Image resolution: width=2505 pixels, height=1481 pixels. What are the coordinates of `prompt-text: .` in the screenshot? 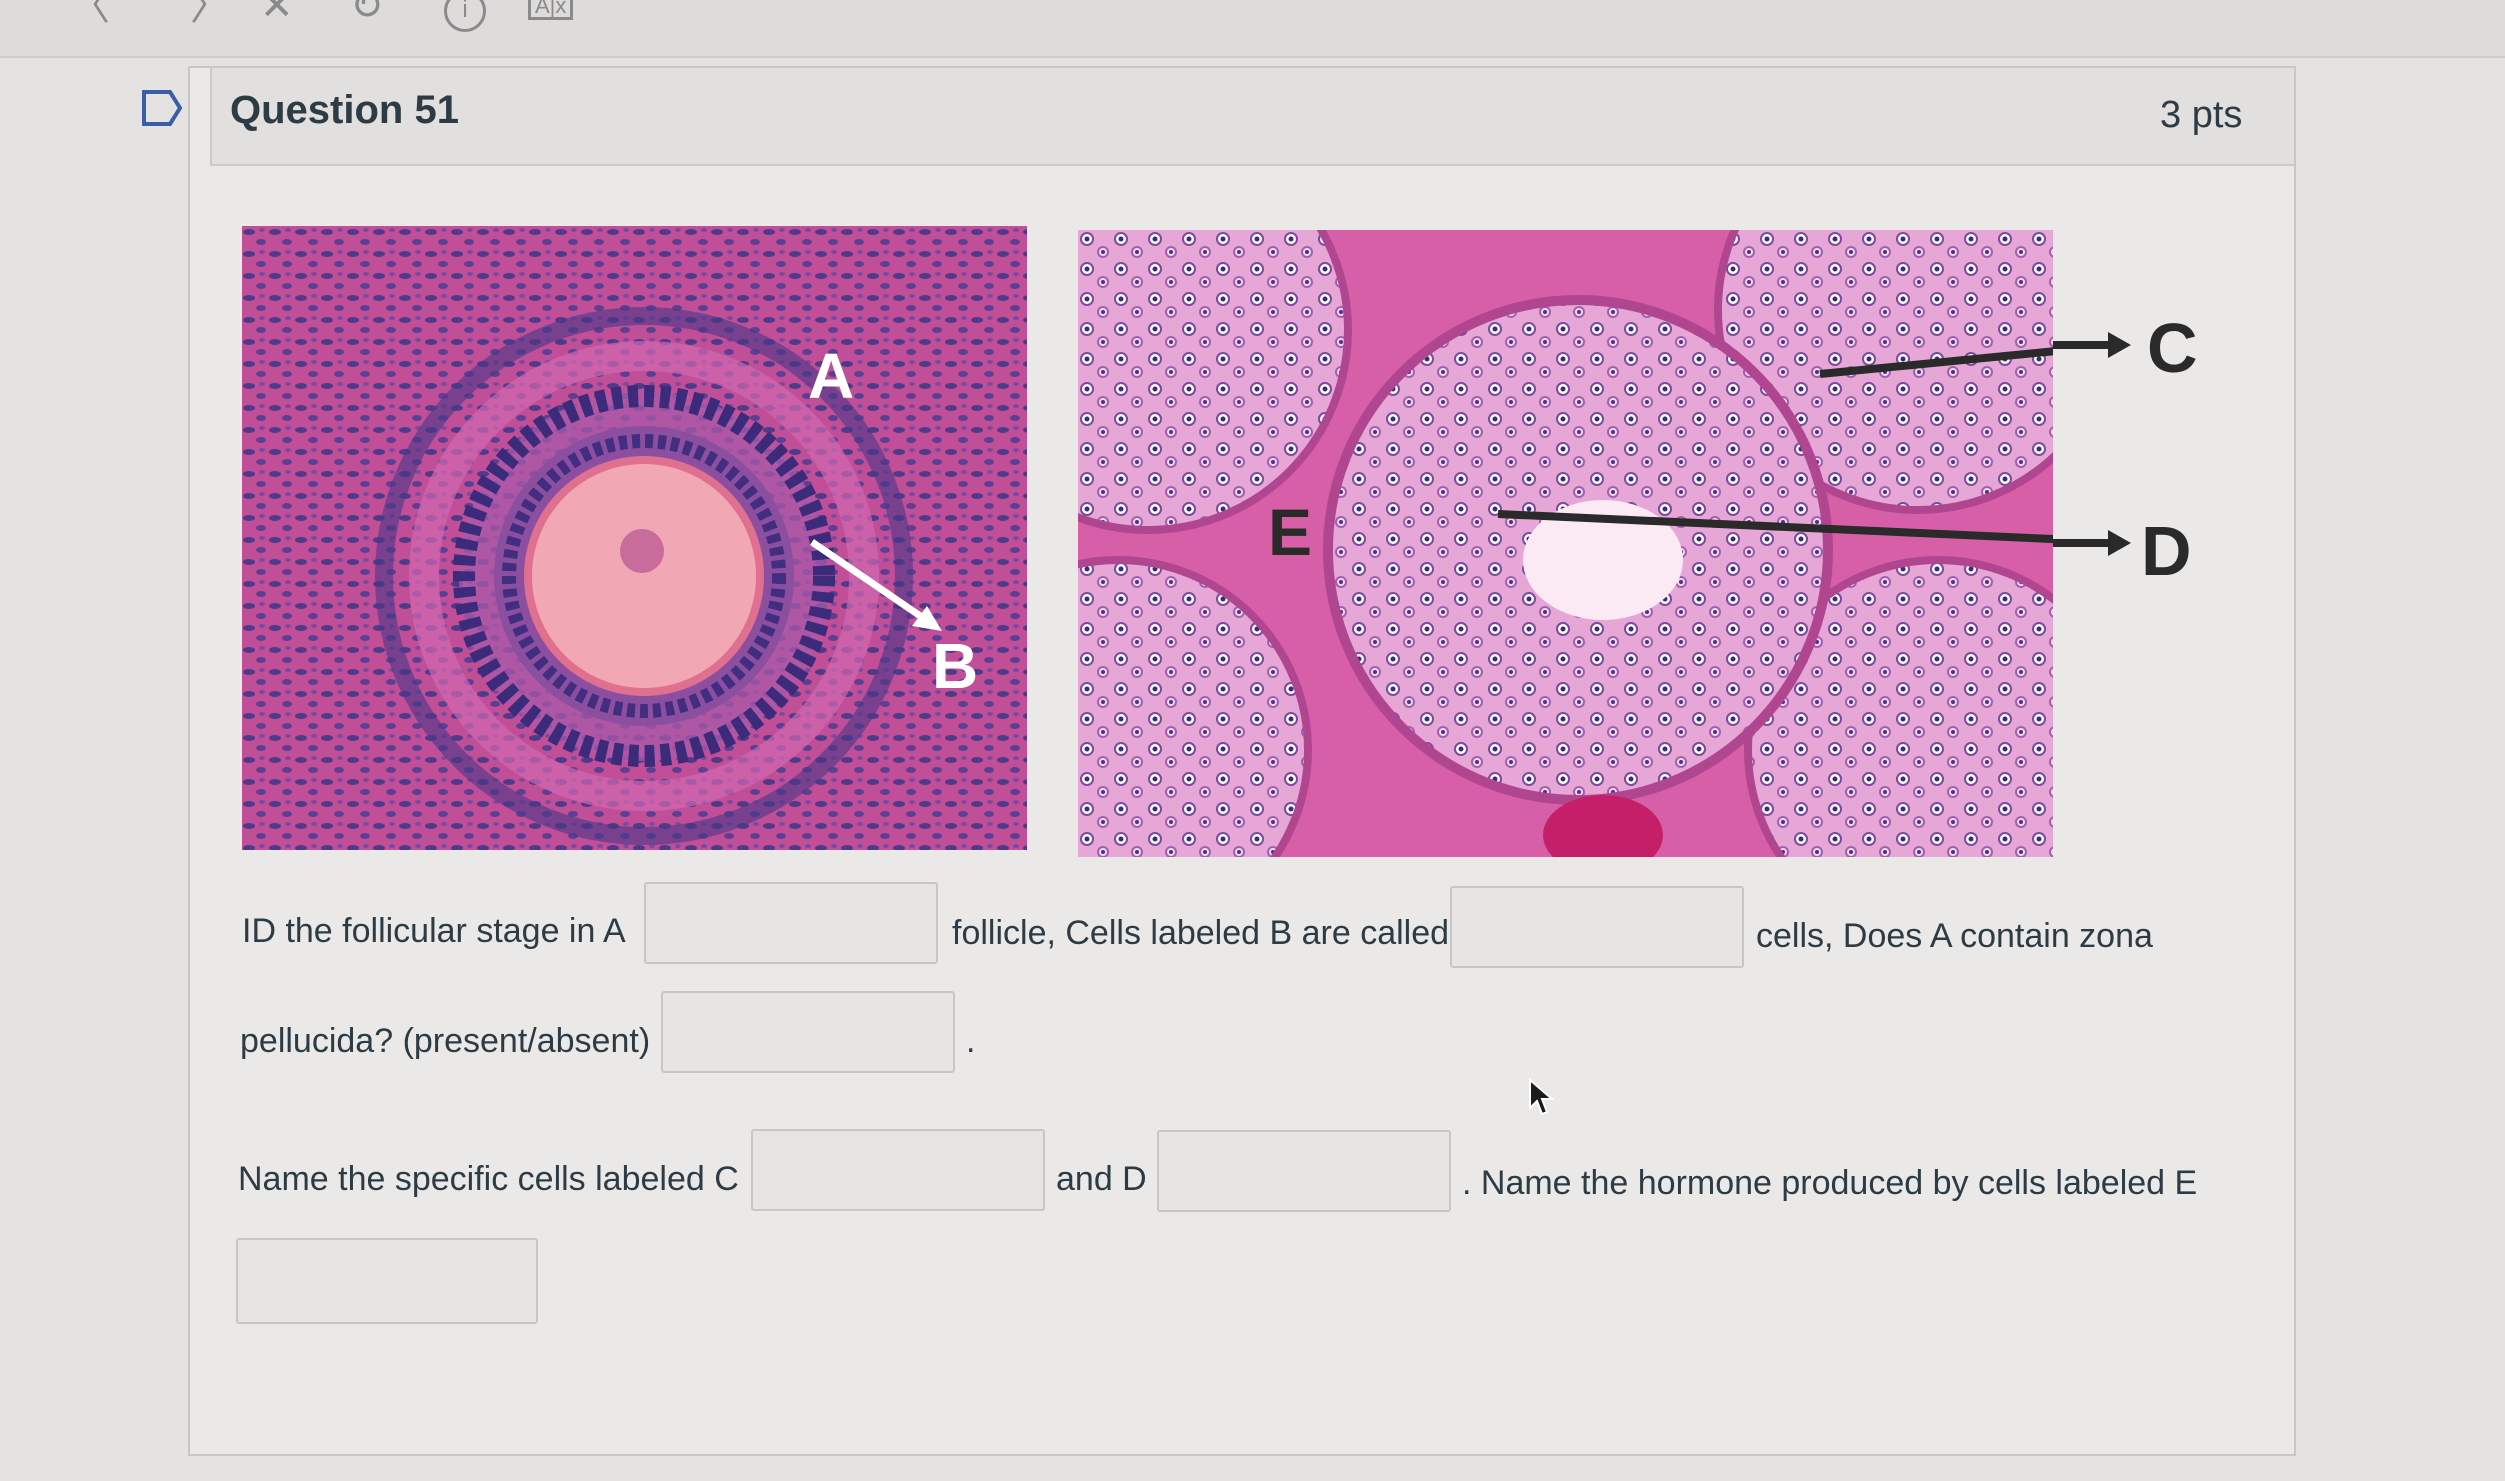 It's located at (971, 1041).